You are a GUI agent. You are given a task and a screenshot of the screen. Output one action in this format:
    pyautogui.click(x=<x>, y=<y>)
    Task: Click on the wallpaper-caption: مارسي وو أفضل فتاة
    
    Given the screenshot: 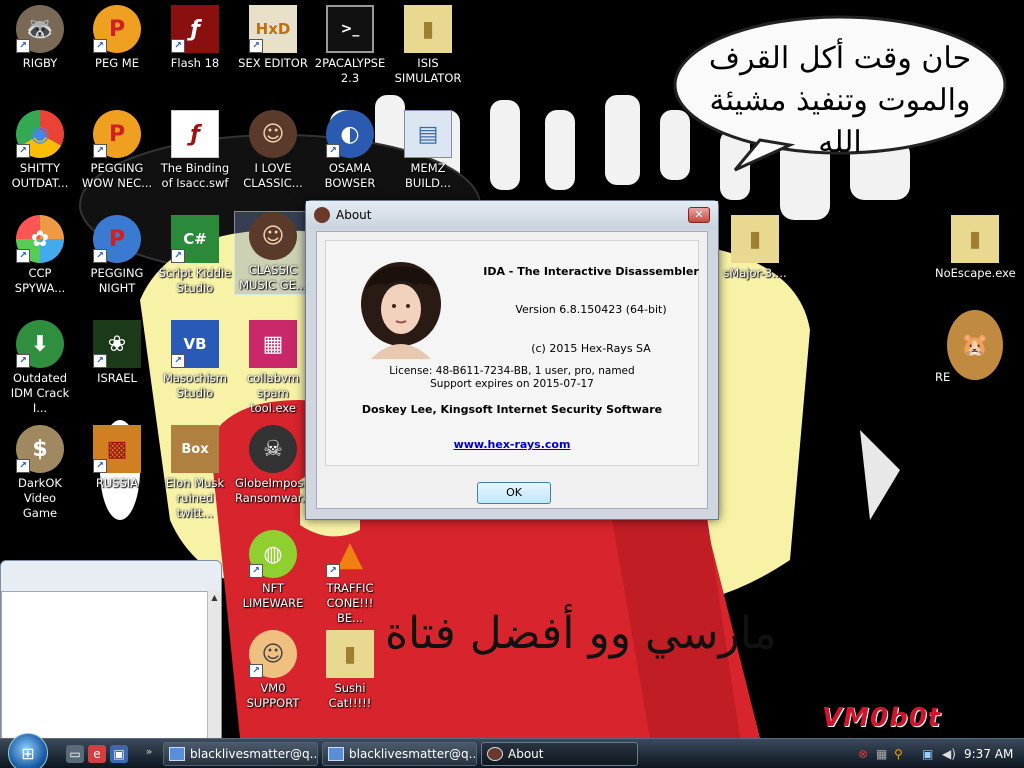 What is the action you would take?
    pyautogui.click(x=581, y=633)
    